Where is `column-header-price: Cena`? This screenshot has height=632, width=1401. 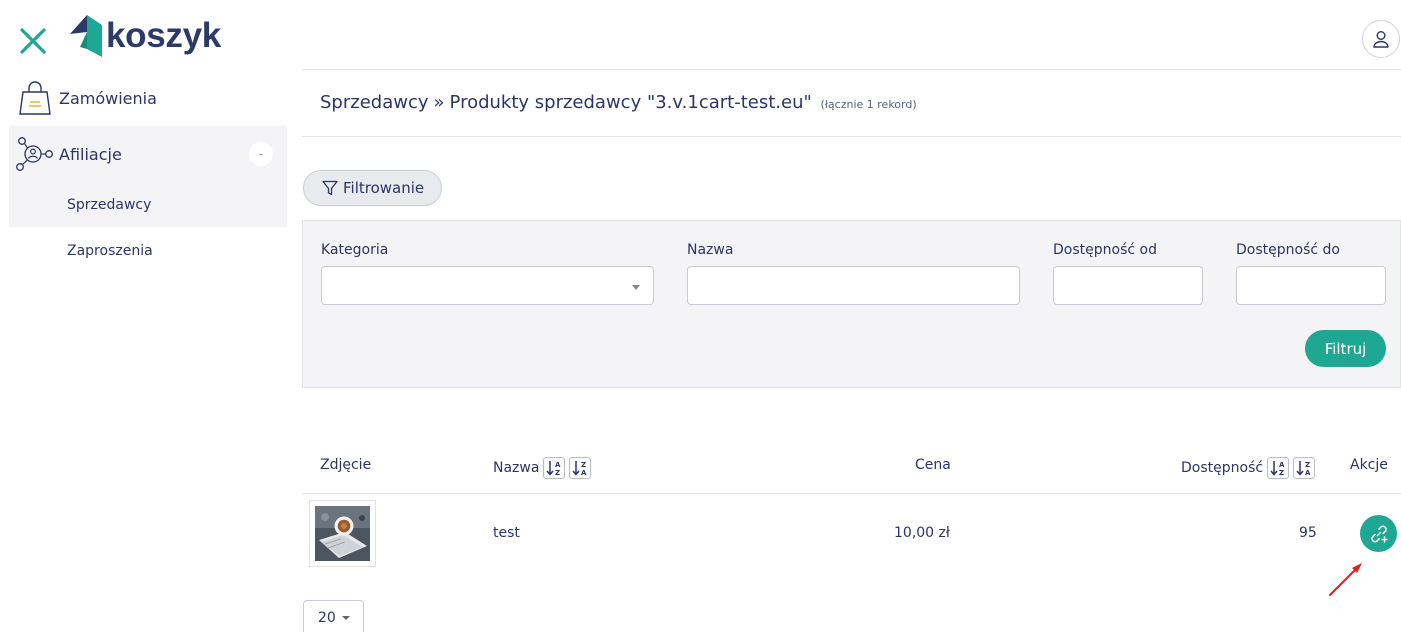 column-header-price: Cena is located at coordinates (933, 465).